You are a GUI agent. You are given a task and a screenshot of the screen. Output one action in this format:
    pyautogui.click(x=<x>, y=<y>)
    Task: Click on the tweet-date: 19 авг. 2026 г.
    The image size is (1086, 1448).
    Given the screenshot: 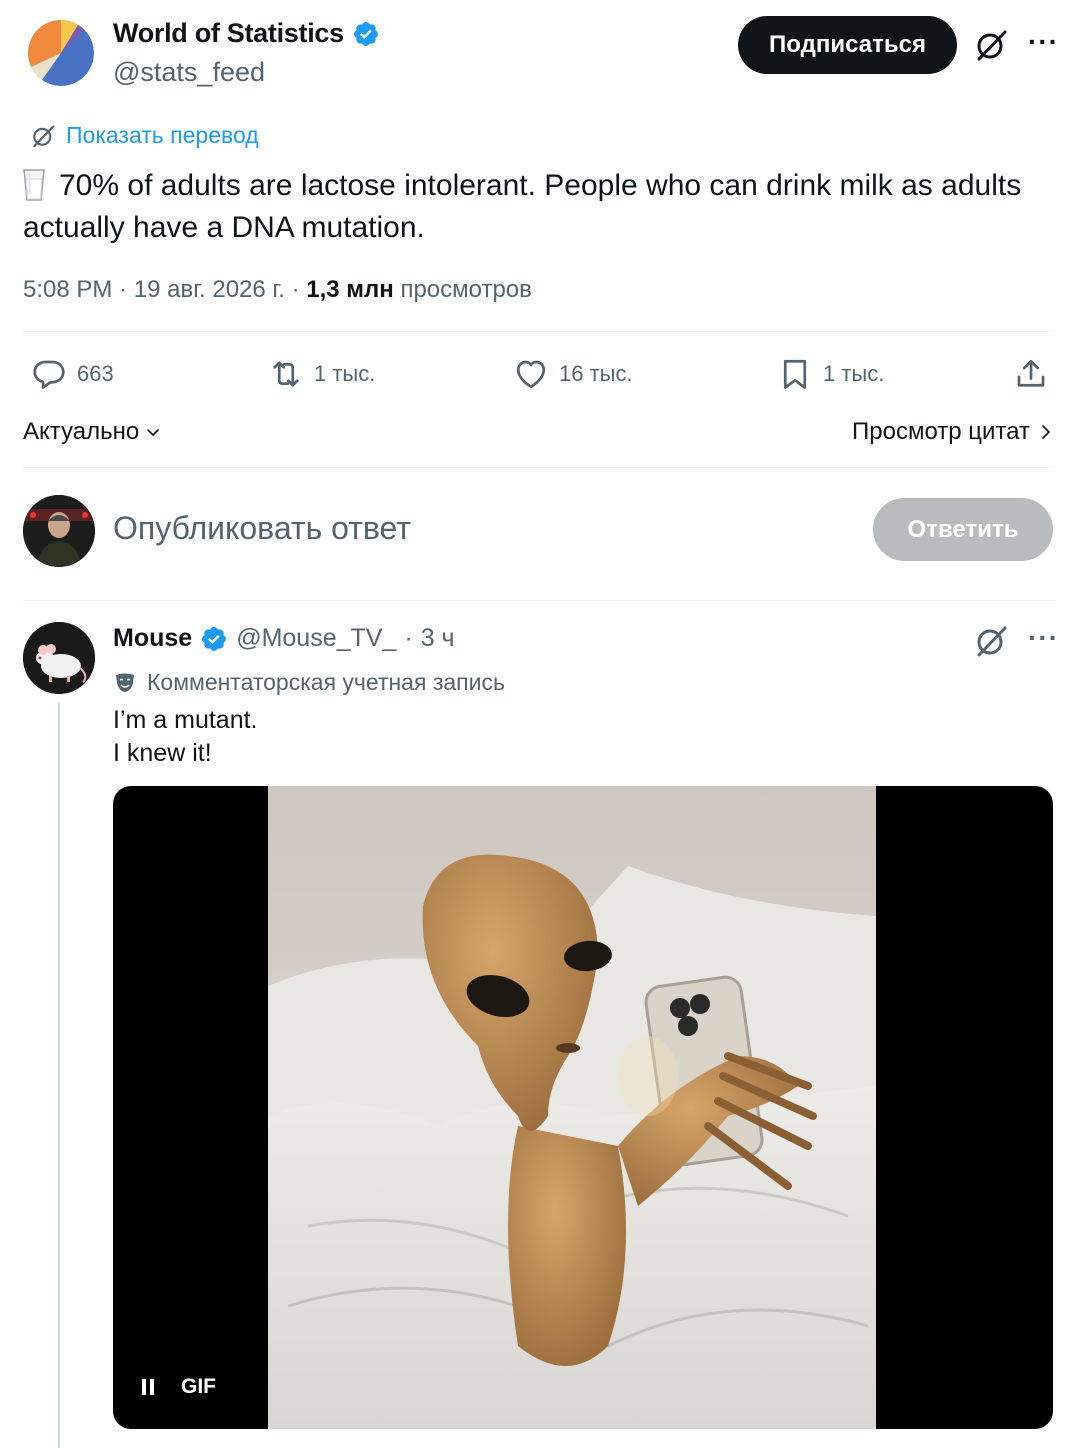 What is the action you would take?
    pyautogui.click(x=209, y=289)
    